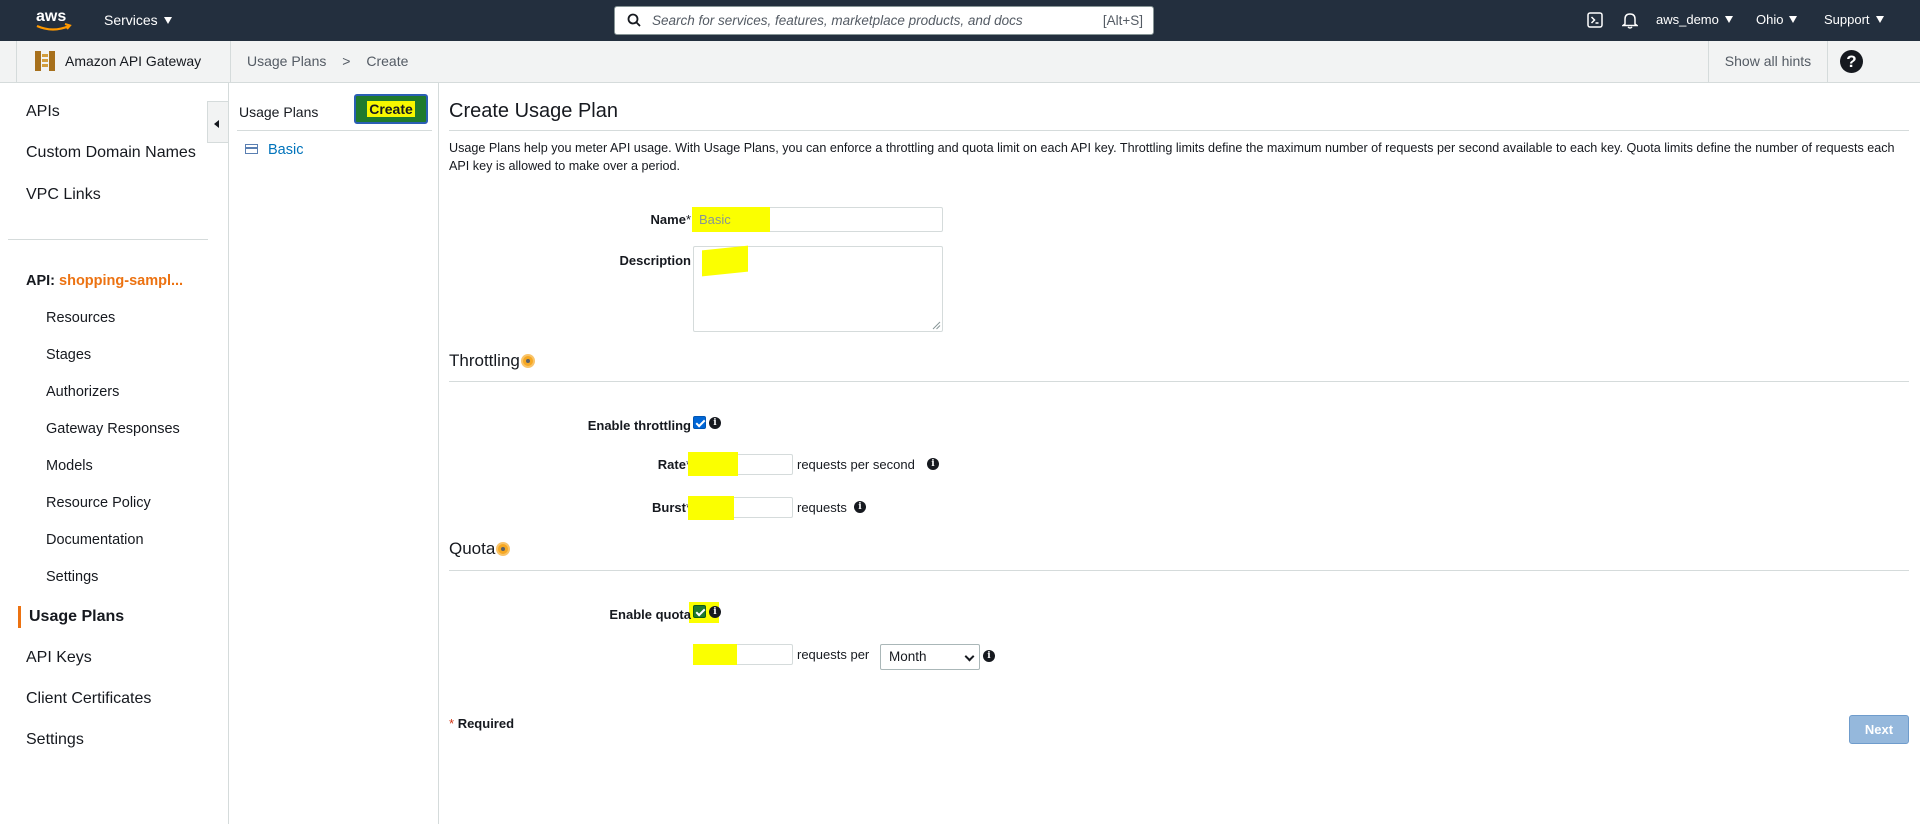 Image resolution: width=1920 pixels, height=824 pixels. What do you see at coordinates (1854, 19) in the screenshot?
I see `support-menu: Support` at bounding box center [1854, 19].